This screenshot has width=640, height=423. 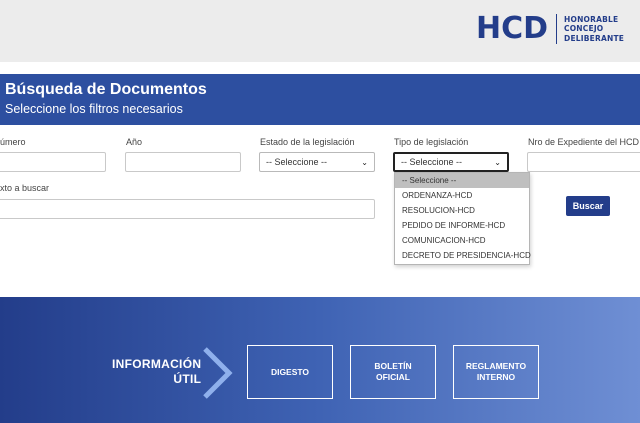 What do you see at coordinates (496, 377) in the screenshot?
I see `reglamento-label-line-2: INTERNO` at bounding box center [496, 377].